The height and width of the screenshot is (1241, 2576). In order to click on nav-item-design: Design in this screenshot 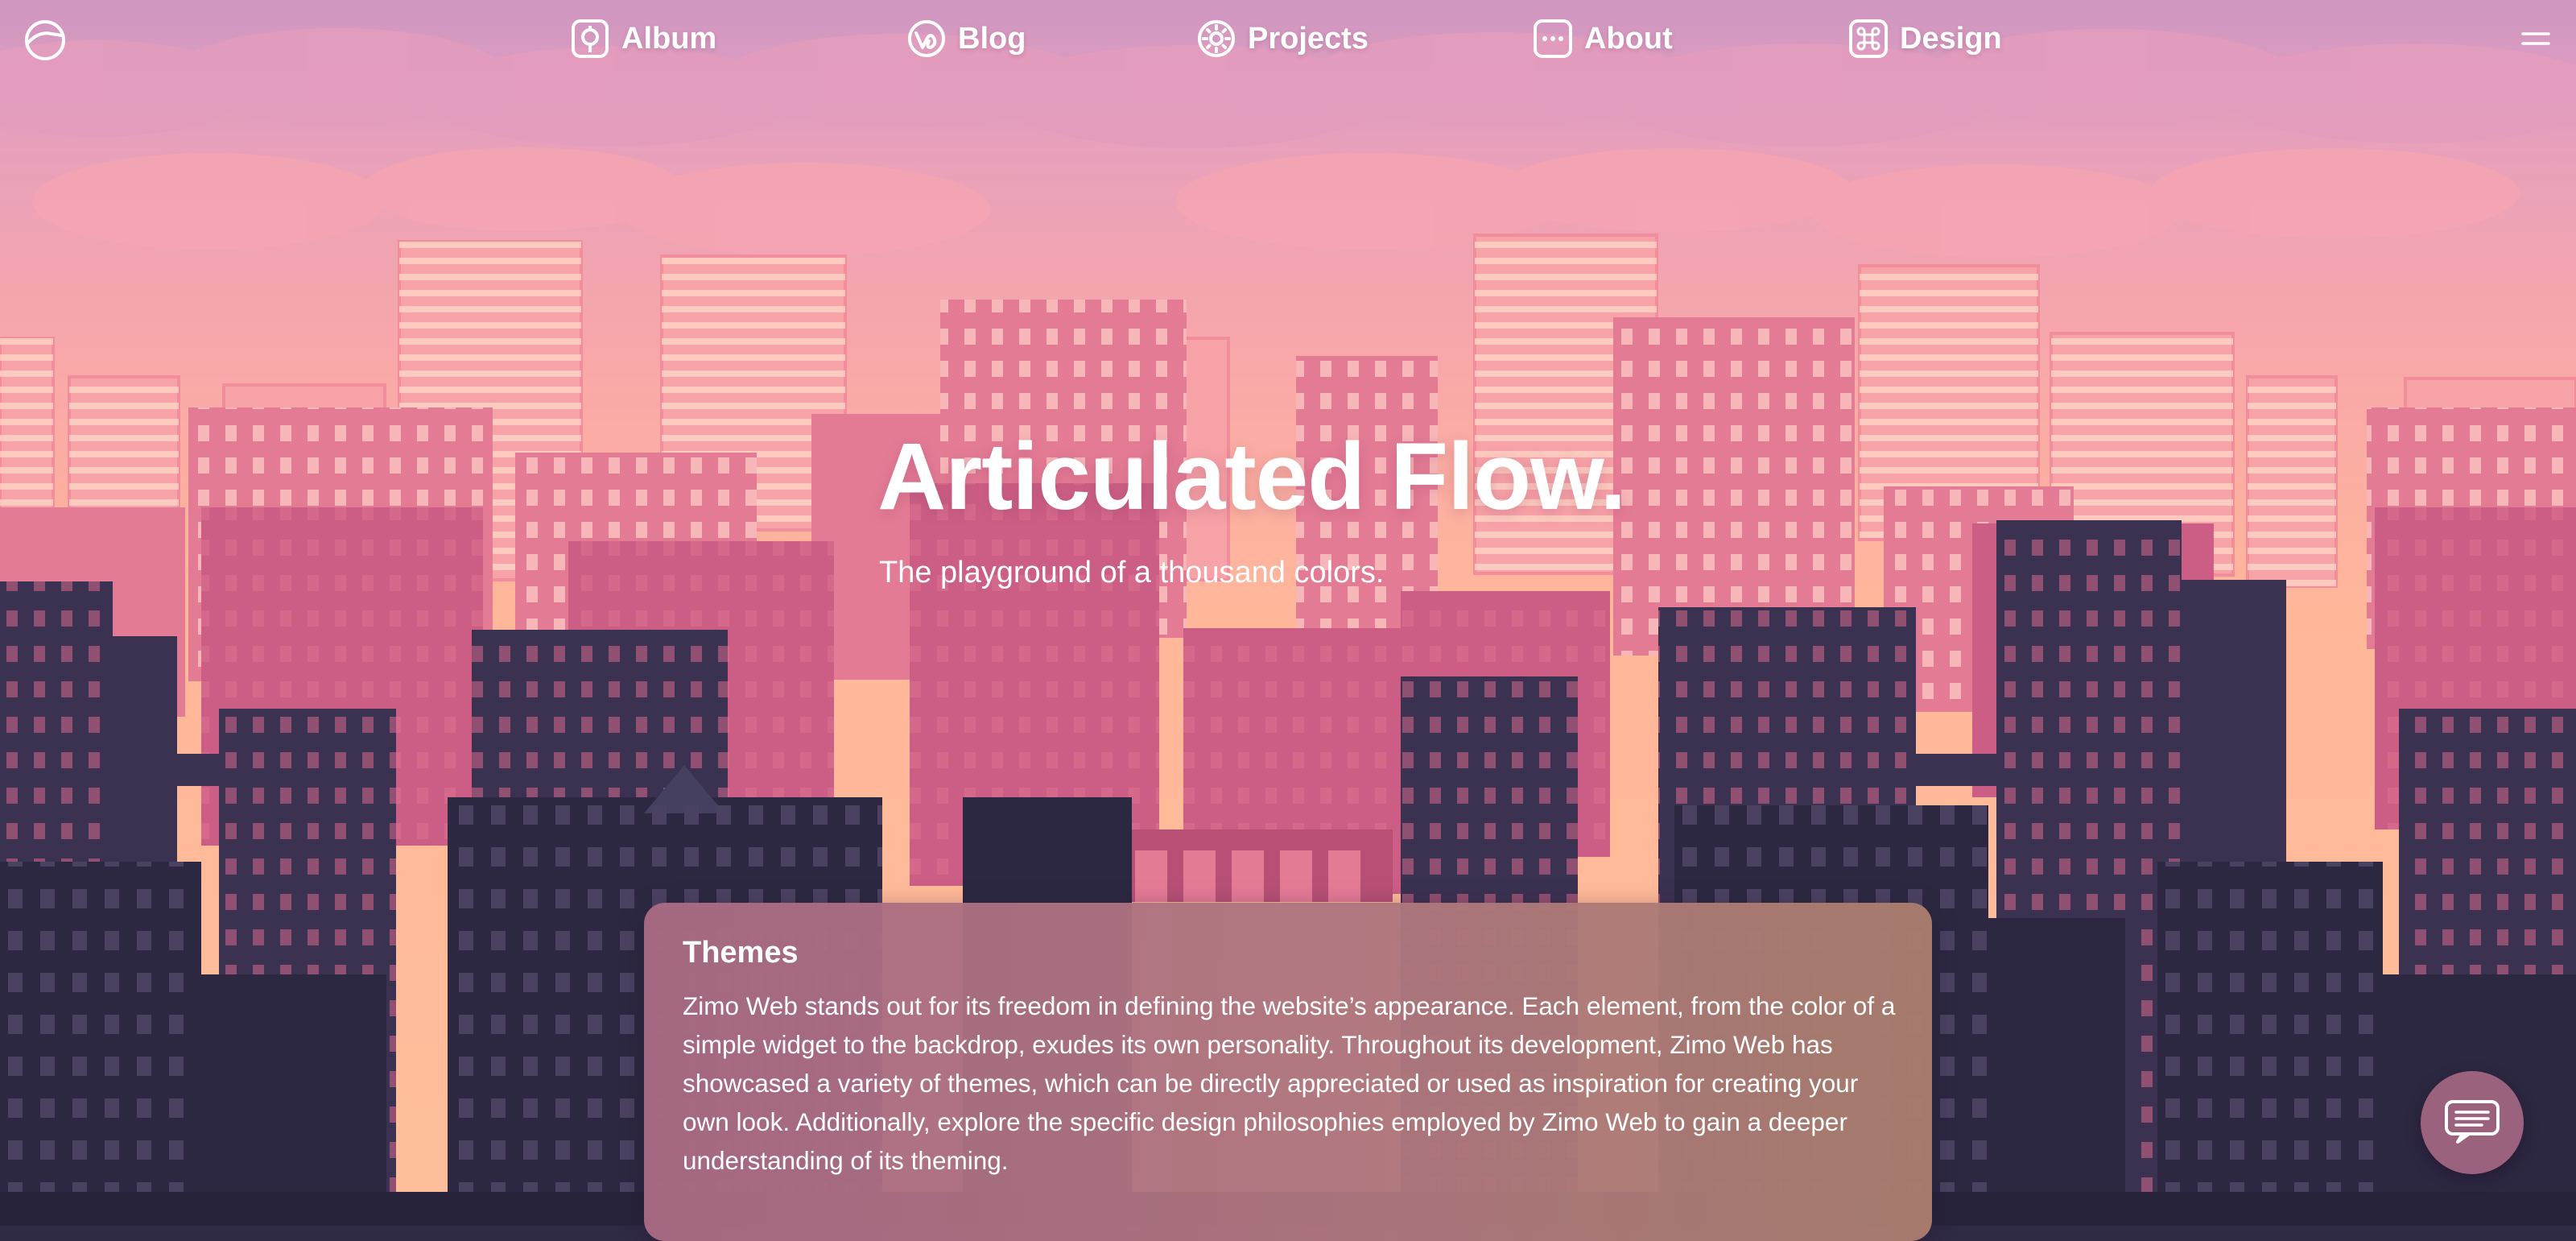, I will do `click(1925, 38)`.